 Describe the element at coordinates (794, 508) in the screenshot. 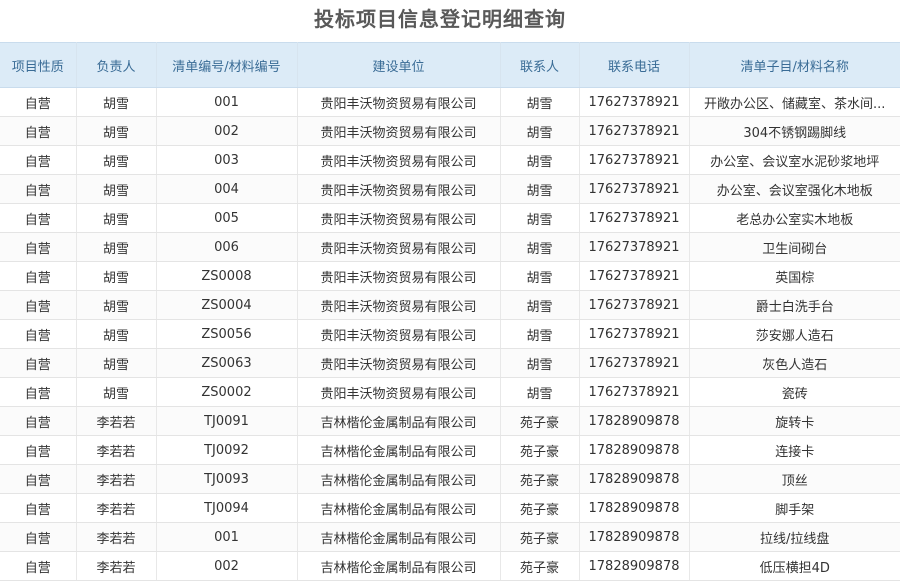

I see `cell-item-name: 脚手架` at that location.